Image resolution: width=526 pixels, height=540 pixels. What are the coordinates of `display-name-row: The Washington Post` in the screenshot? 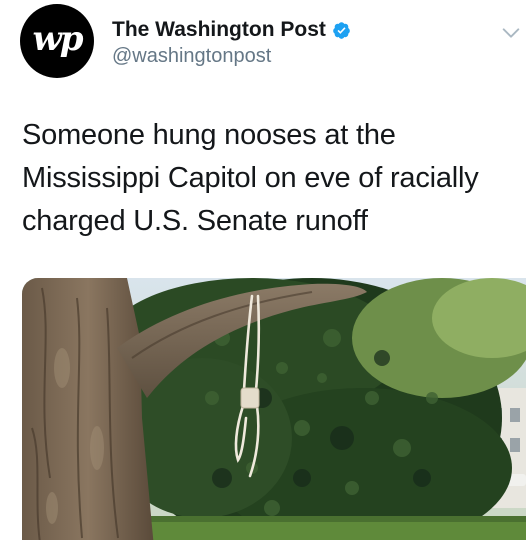 It's located at (231, 30).